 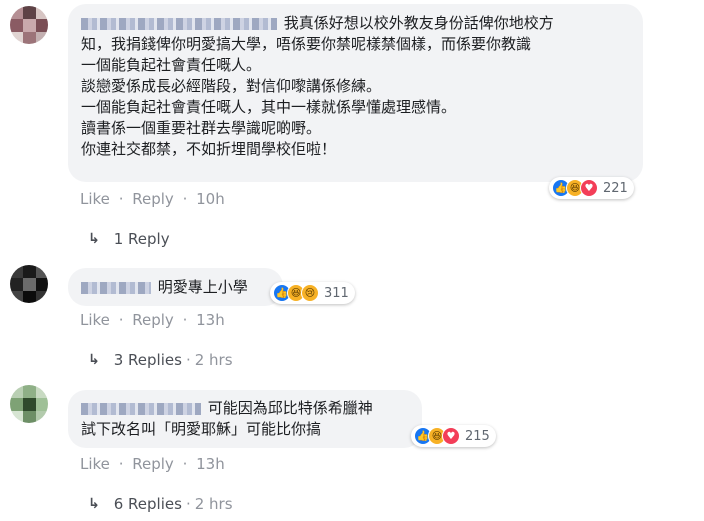 What do you see at coordinates (201, 128) in the screenshot?
I see `comment-line: 讀書係一個重要社群去學識呢啲嘢。` at bounding box center [201, 128].